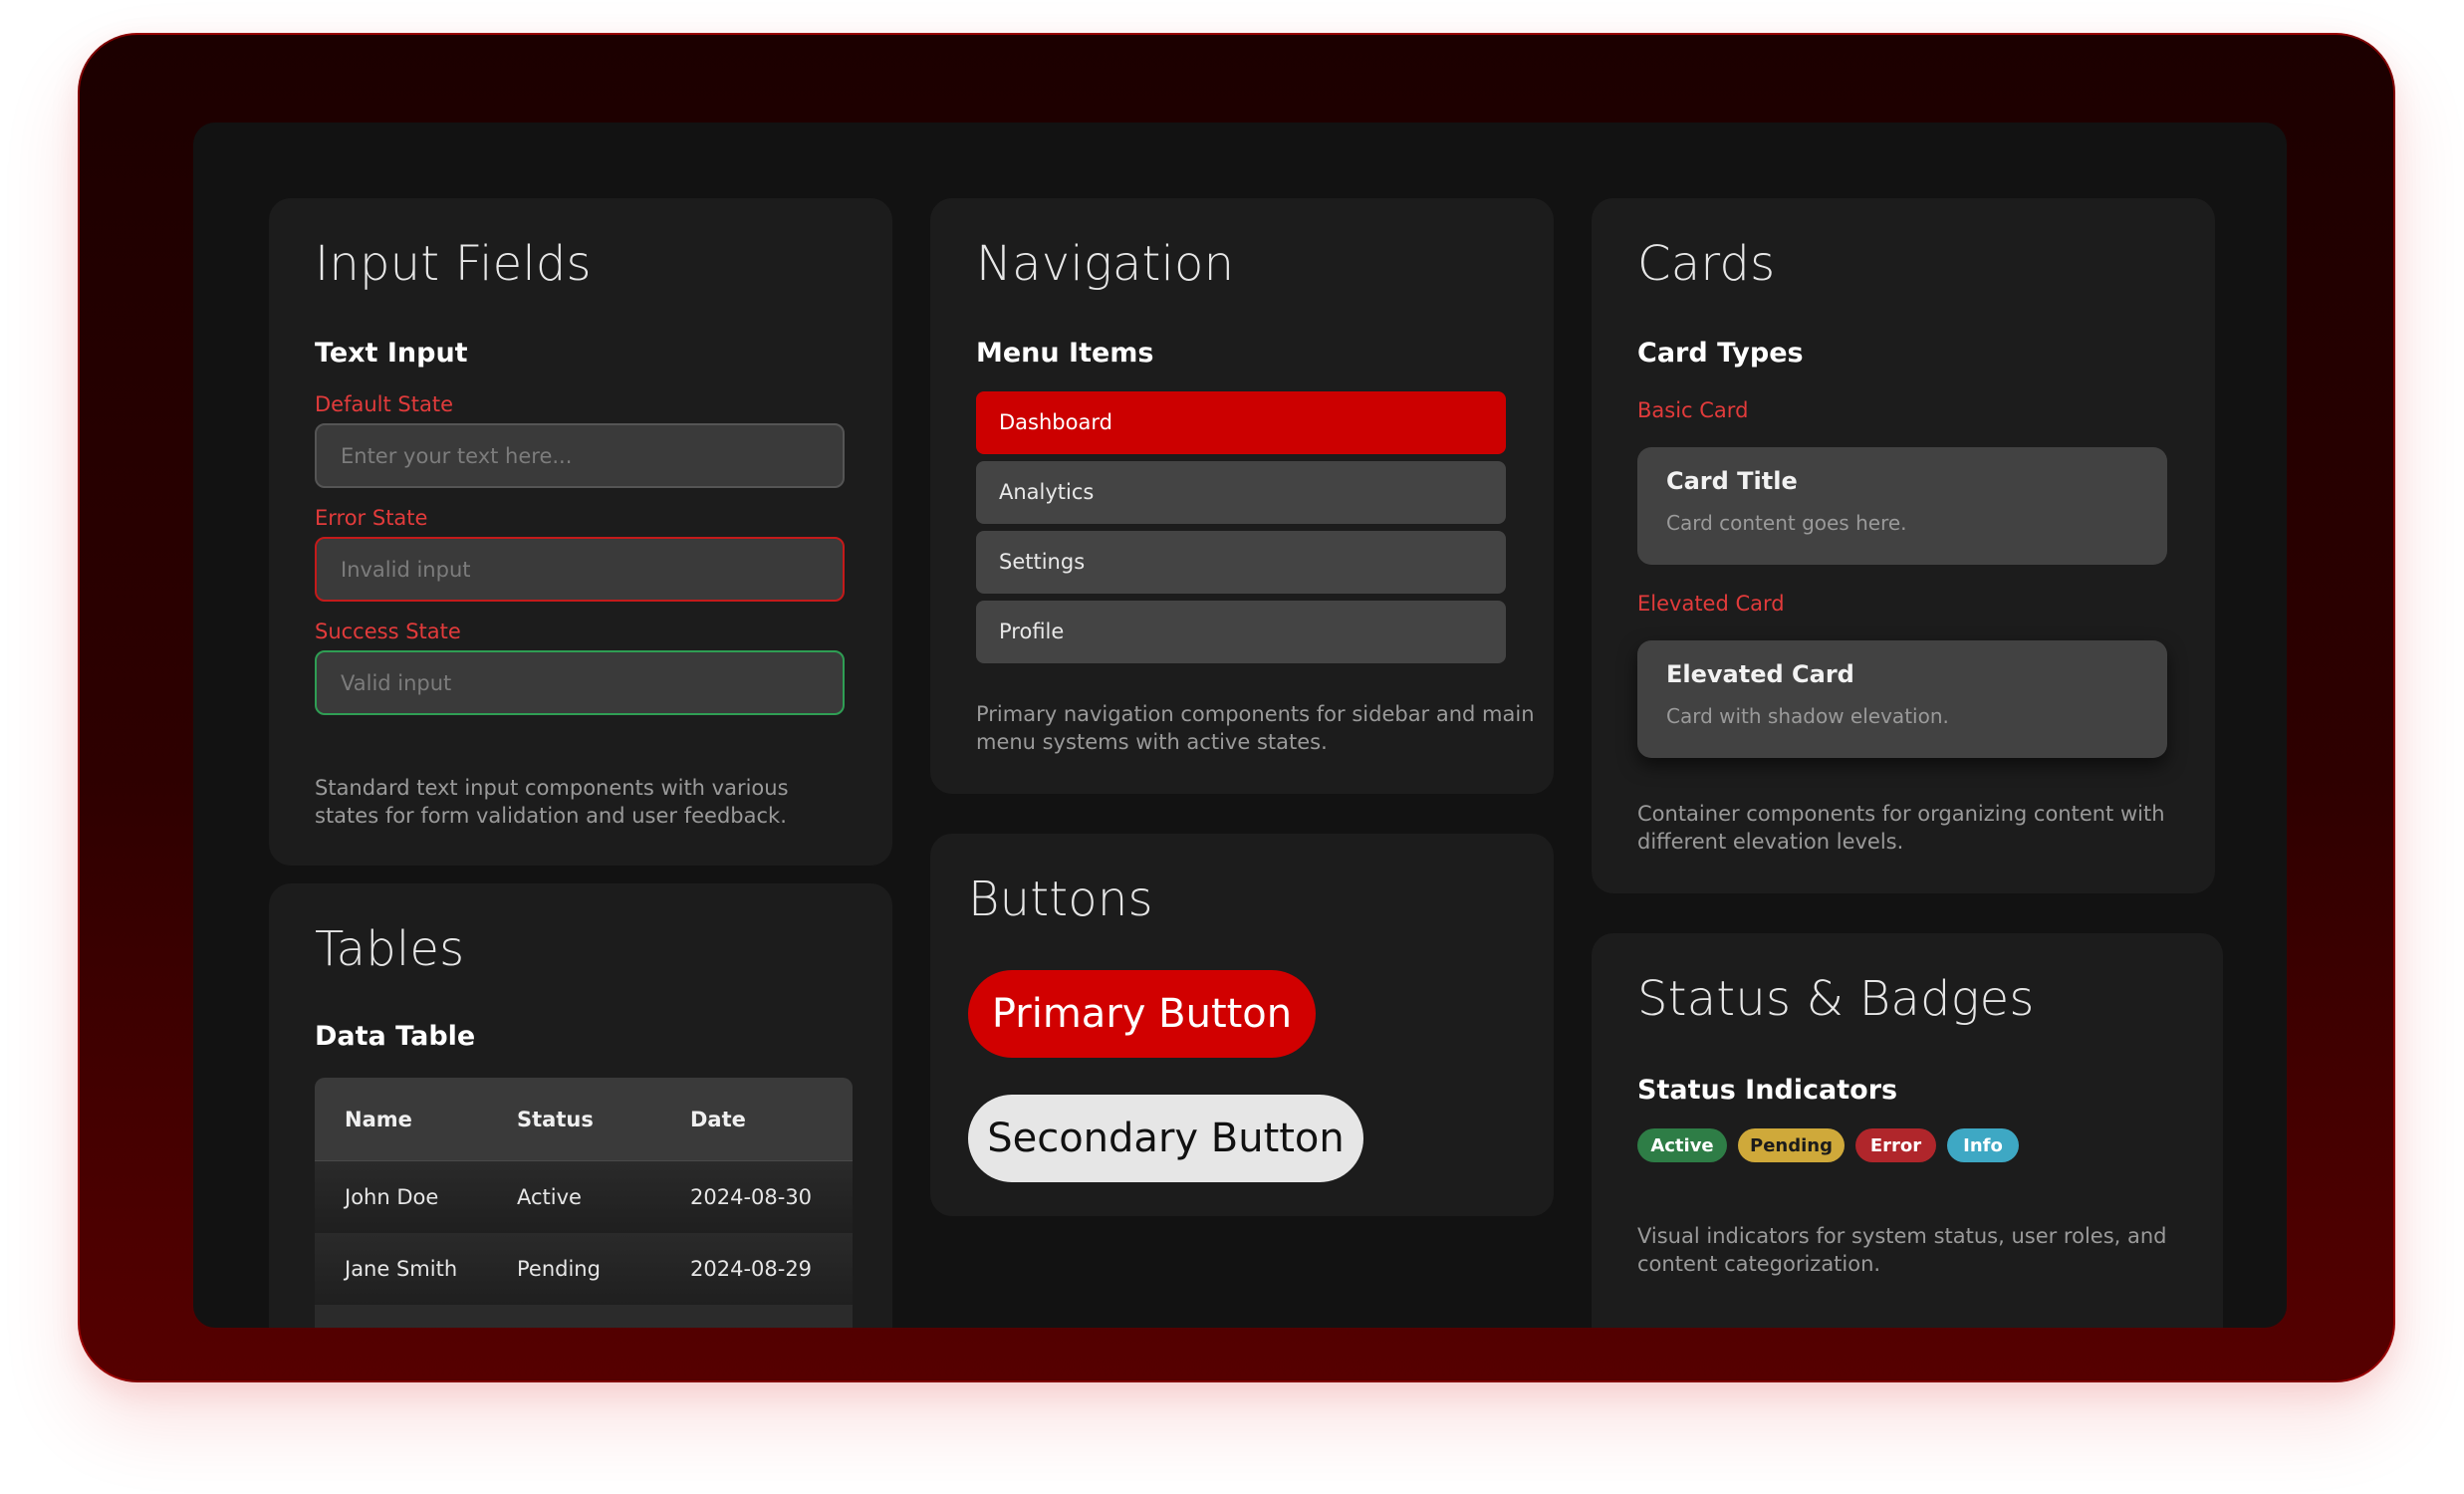 Image resolution: width=2464 pixels, height=1494 pixels. What do you see at coordinates (1241, 423) in the screenshot?
I see `nav-item-dashboard: Dashboard` at bounding box center [1241, 423].